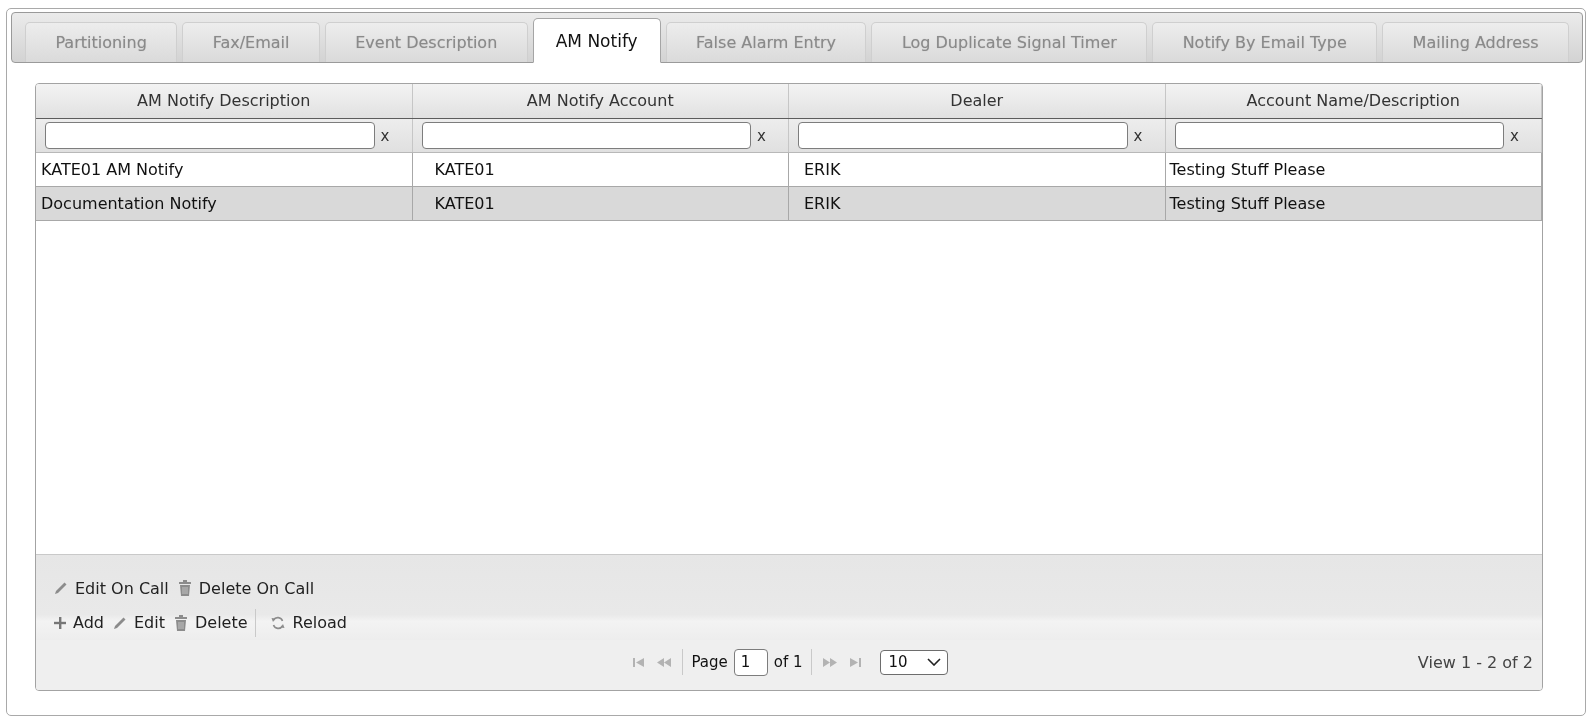 The image size is (1592, 722). I want to click on refresh-icon, so click(277, 622).